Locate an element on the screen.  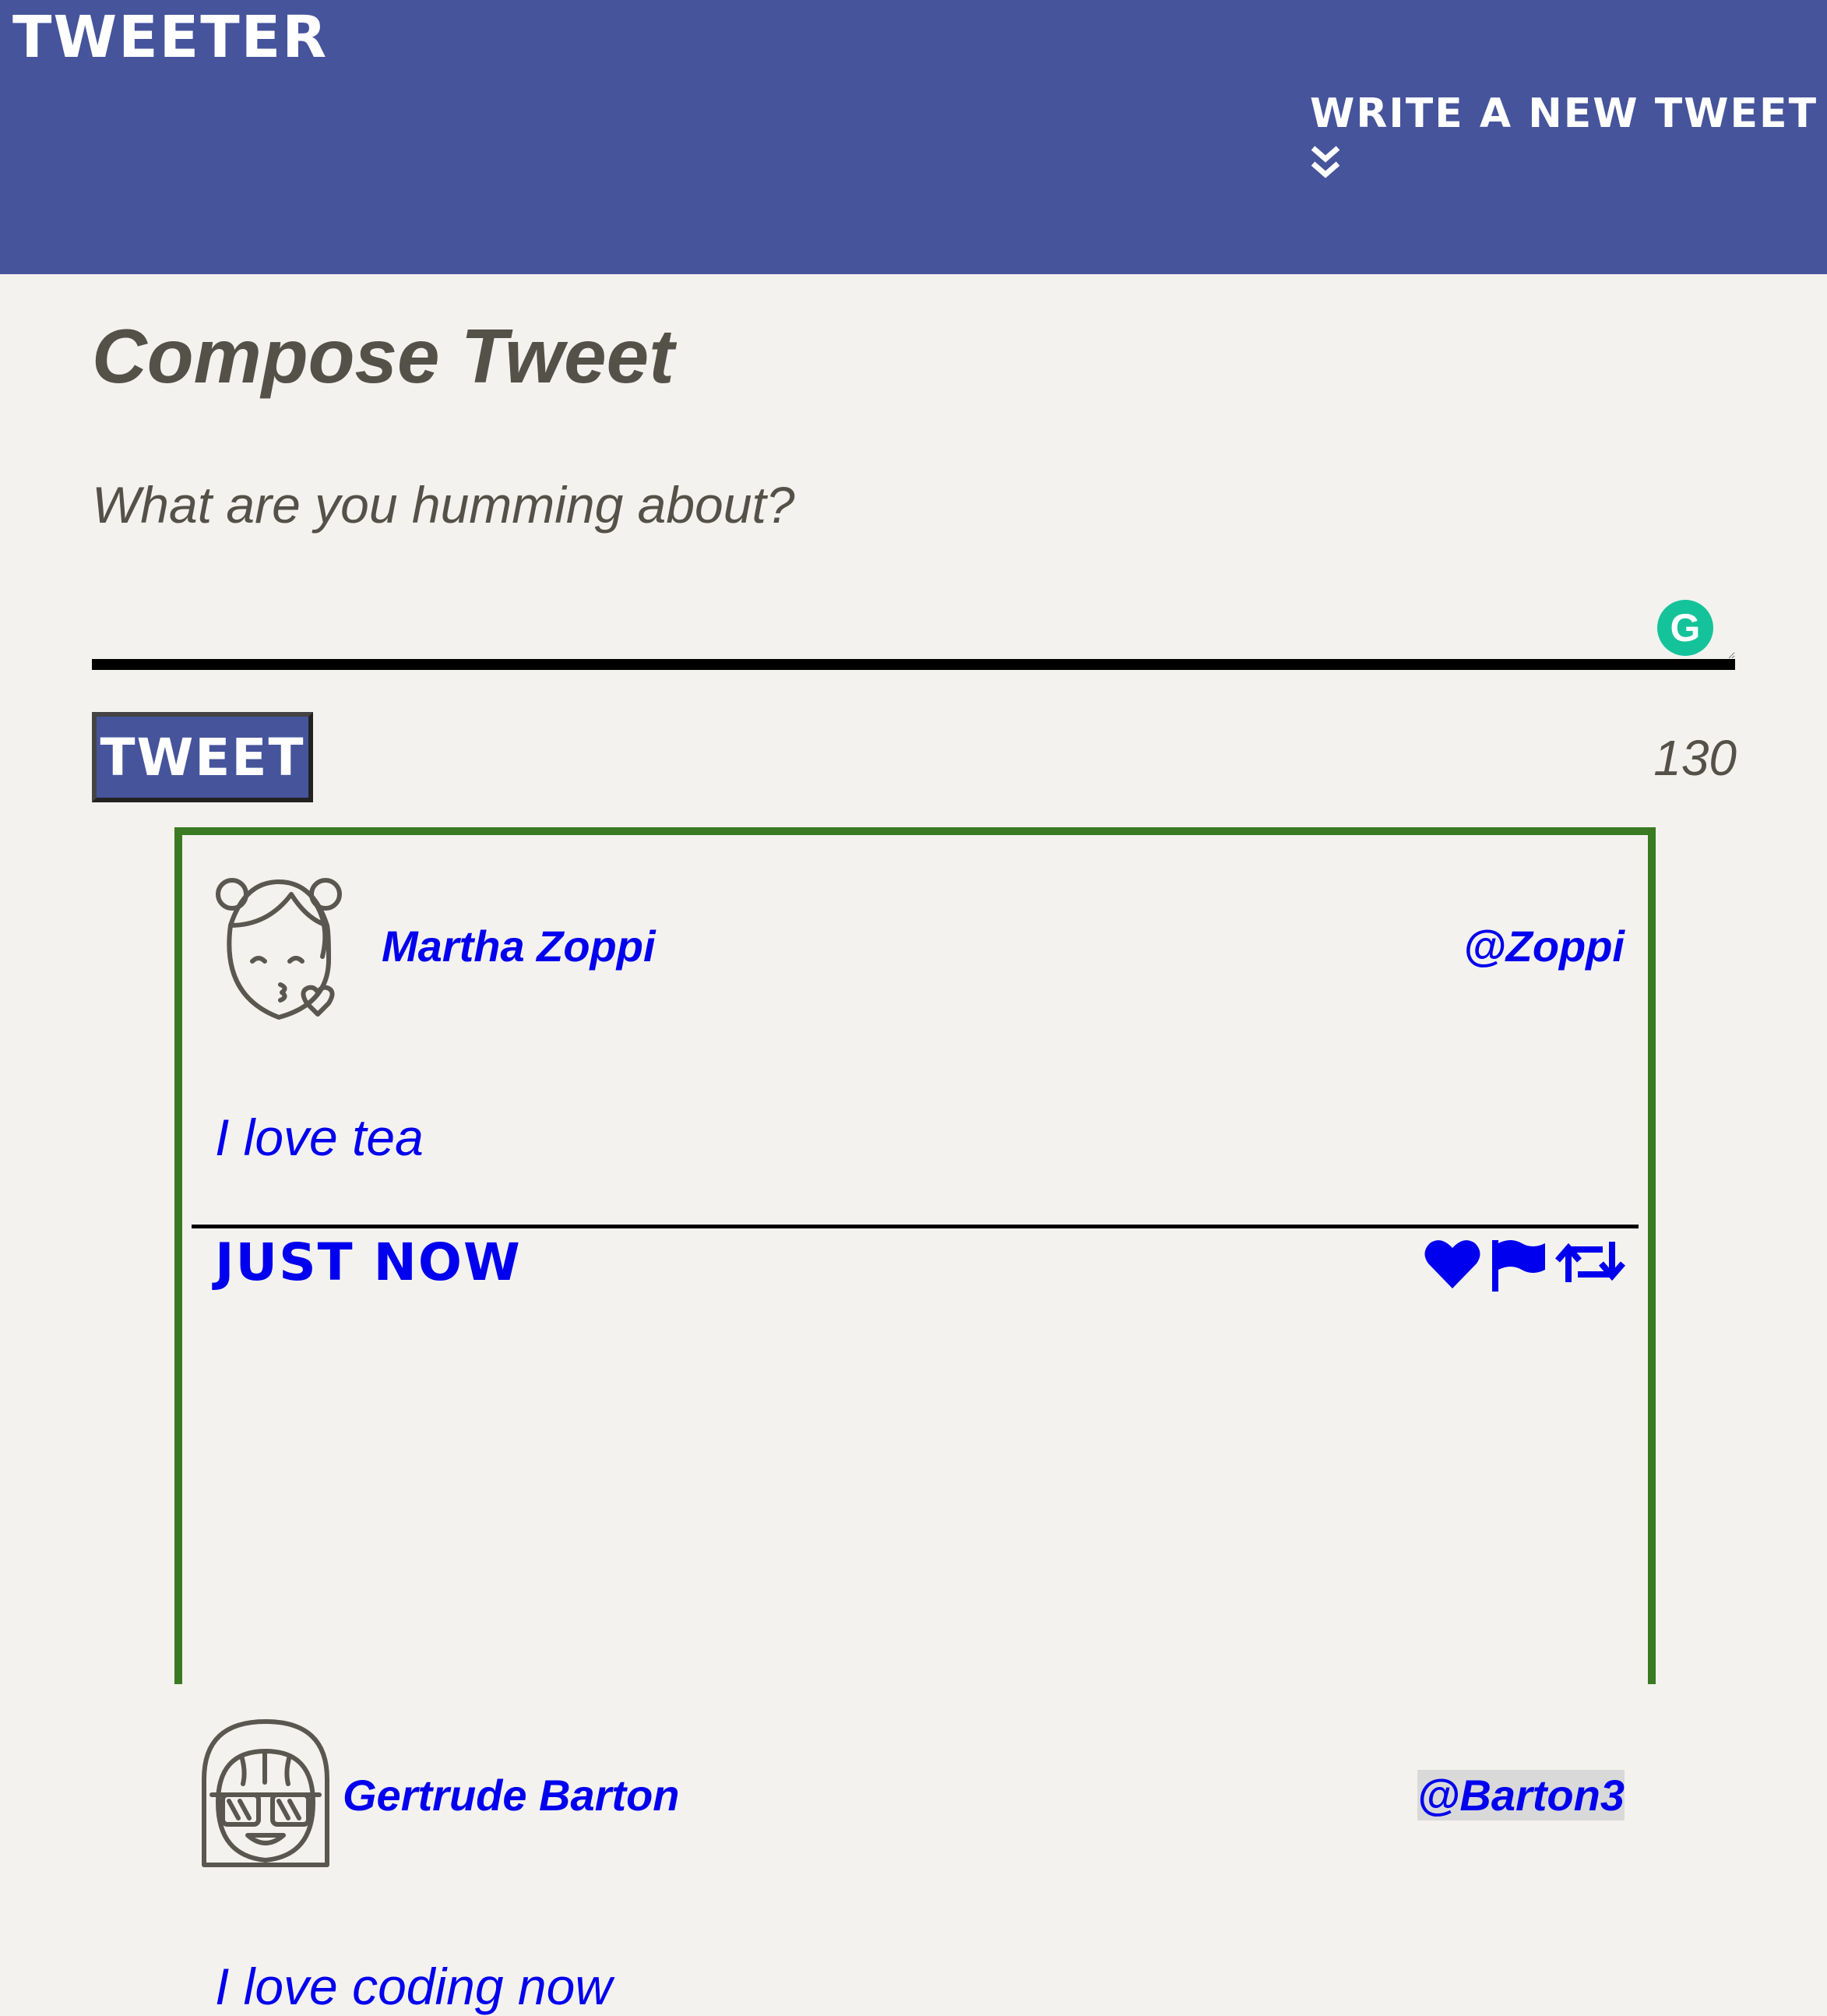
heart-icon is located at coordinates (1452, 1264).